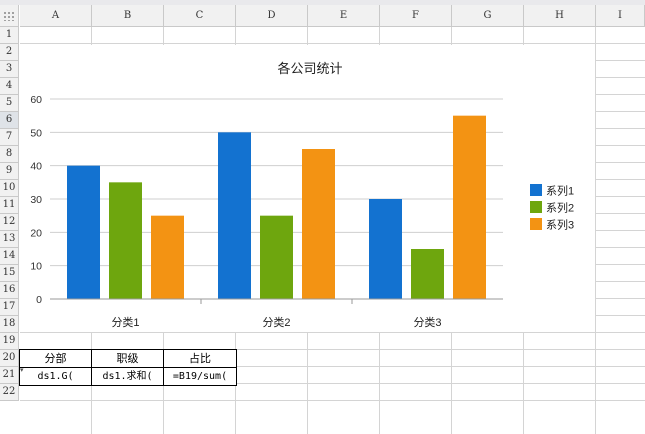 The image size is (645, 434). I want to click on row-header-11: 11, so click(9, 205).